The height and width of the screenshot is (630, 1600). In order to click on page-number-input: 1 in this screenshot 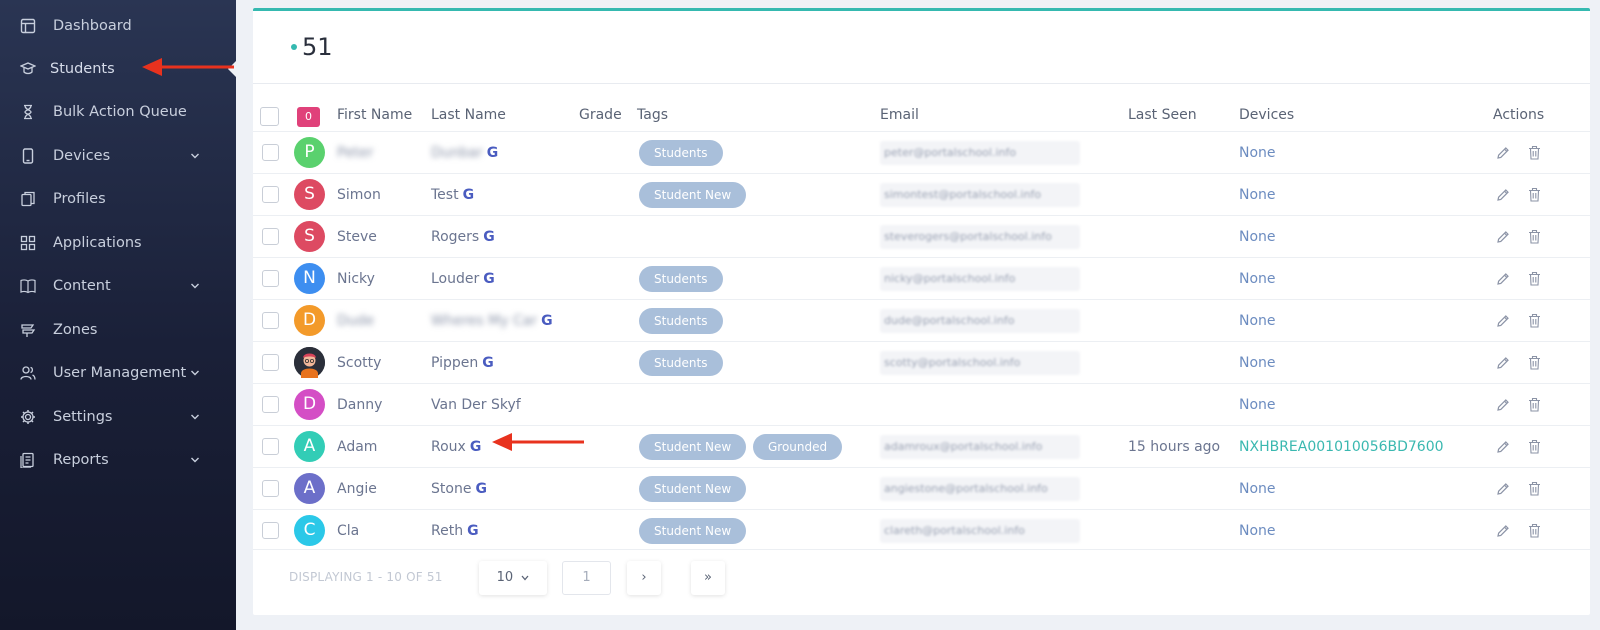, I will do `click(586, 578)`.